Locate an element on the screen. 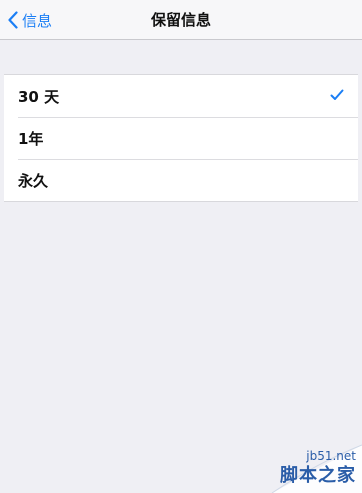  option-1-year: 1年 is located at coordinates (181, 138).